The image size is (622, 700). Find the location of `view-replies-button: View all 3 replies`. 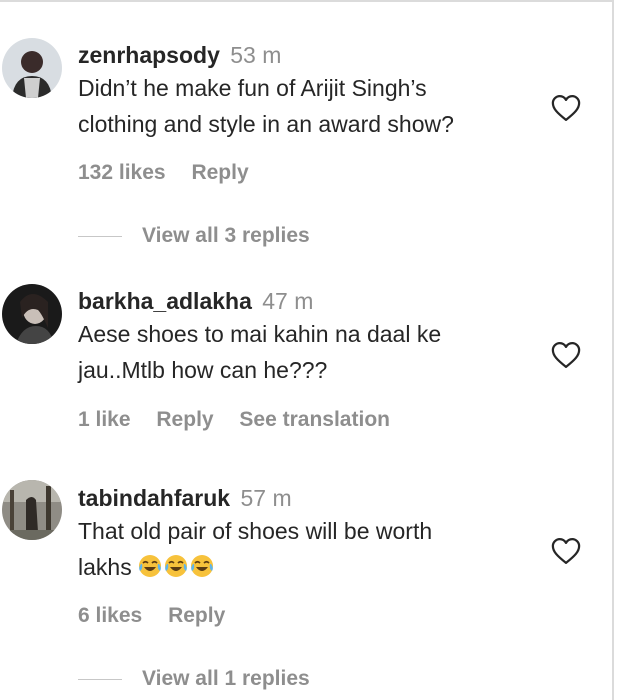

view-replies-button: View all 3 replies is located at coordinates (194, 236).